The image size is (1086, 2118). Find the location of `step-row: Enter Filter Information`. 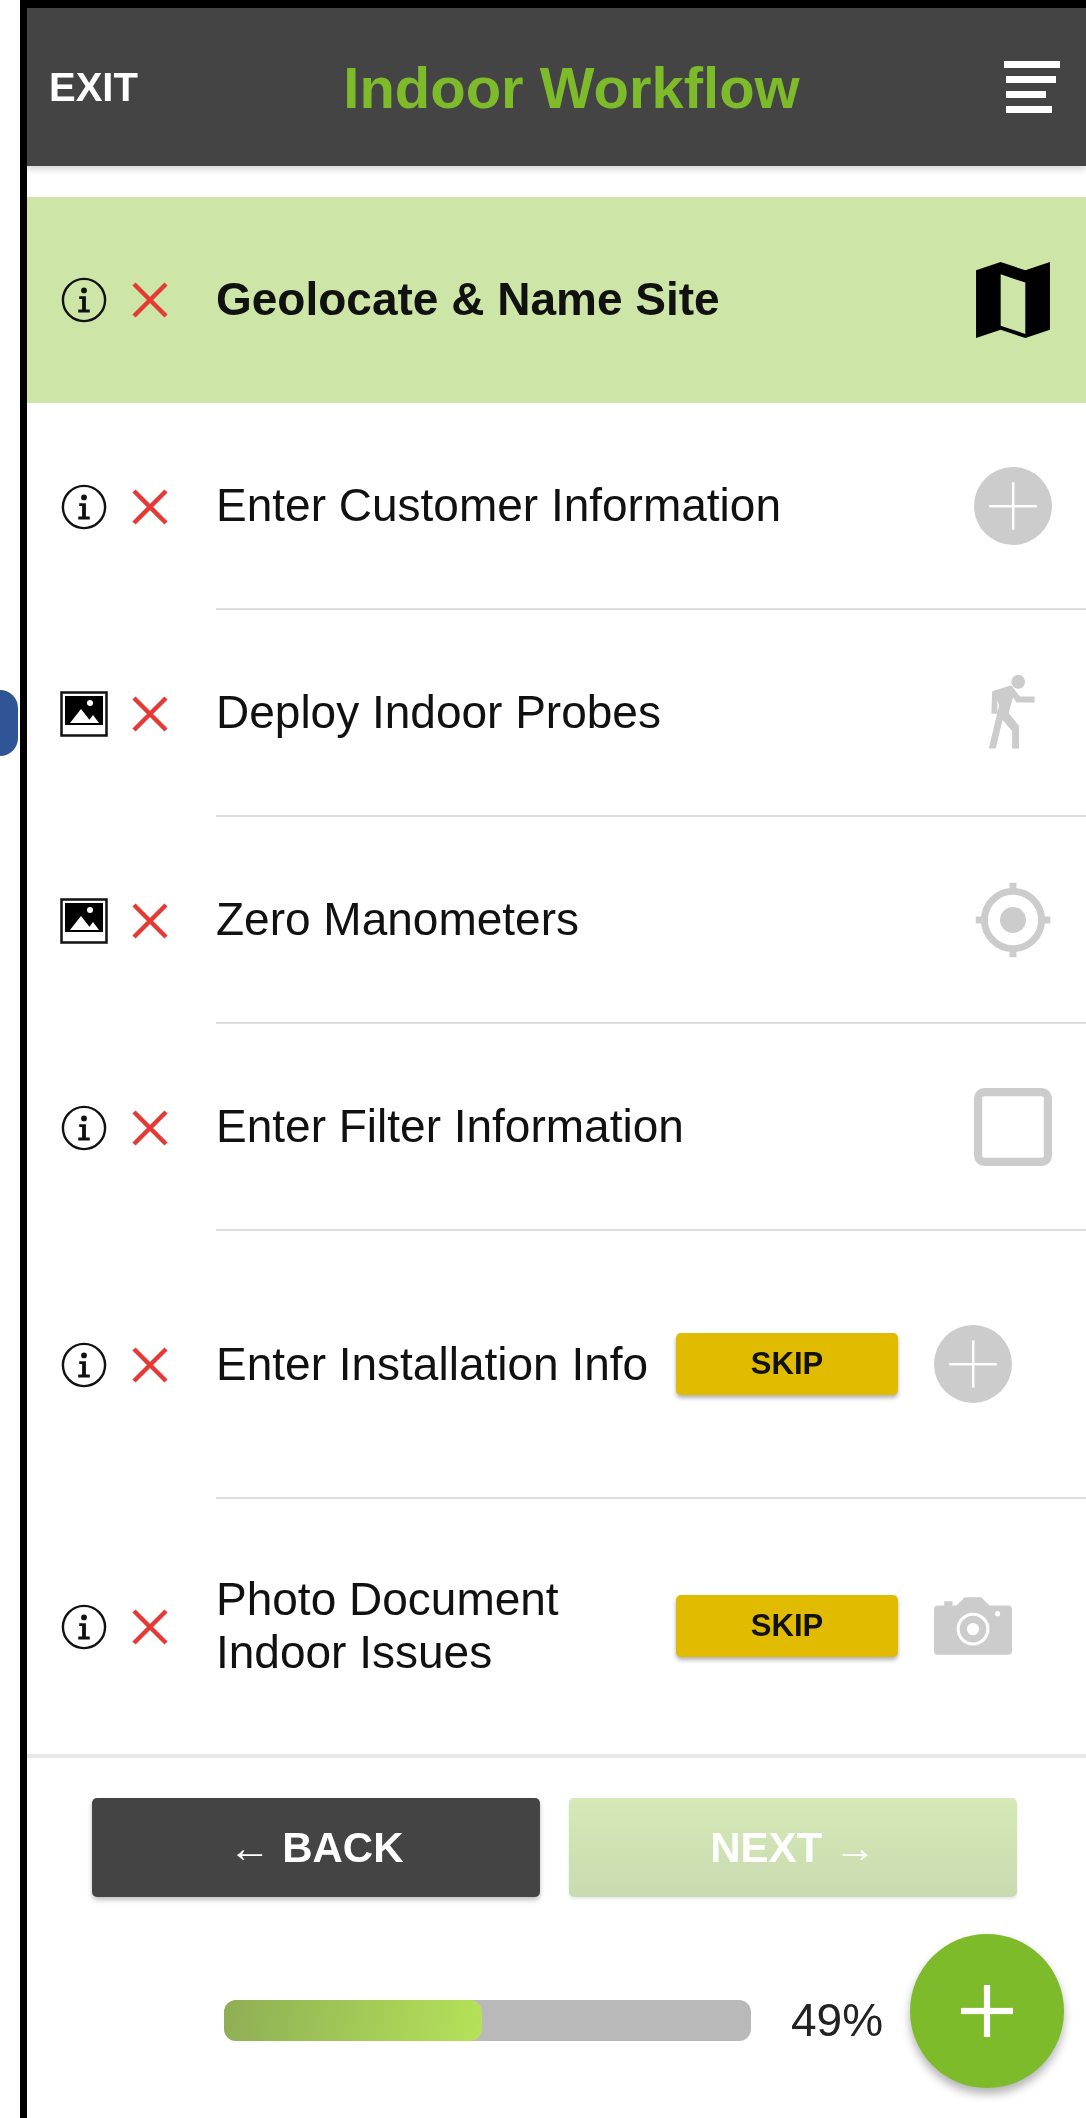

step-row: Enter Filter Information is located at coordinates (556, 1127).